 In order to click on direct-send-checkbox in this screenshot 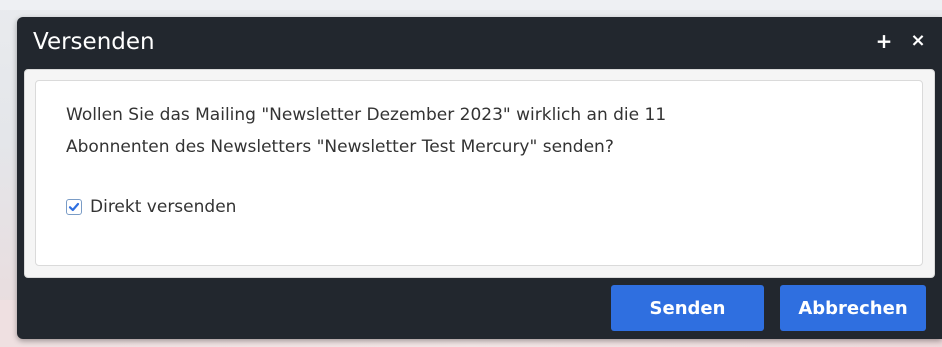, I will do `click(74, 207)`.